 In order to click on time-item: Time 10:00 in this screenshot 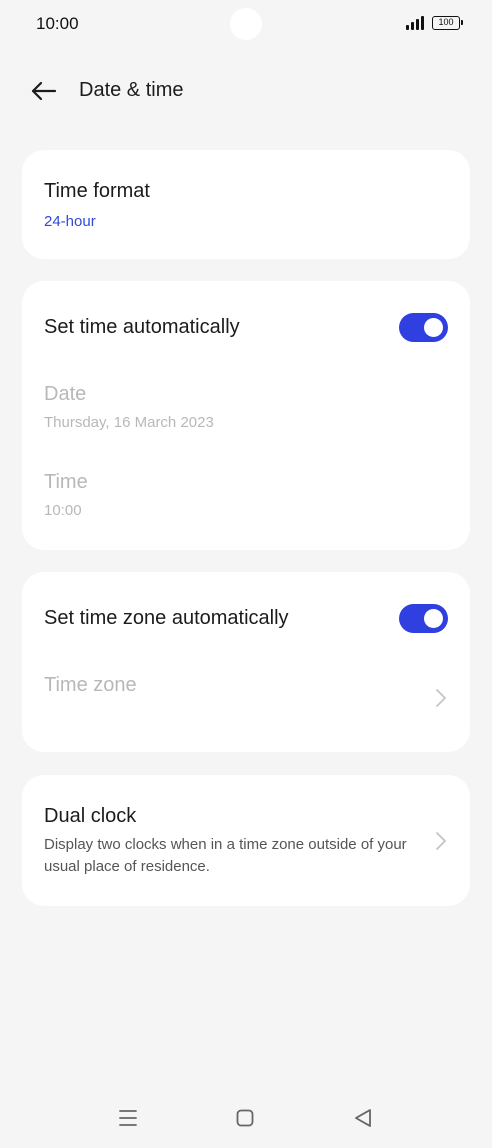, I will do `click(246, 495)`.